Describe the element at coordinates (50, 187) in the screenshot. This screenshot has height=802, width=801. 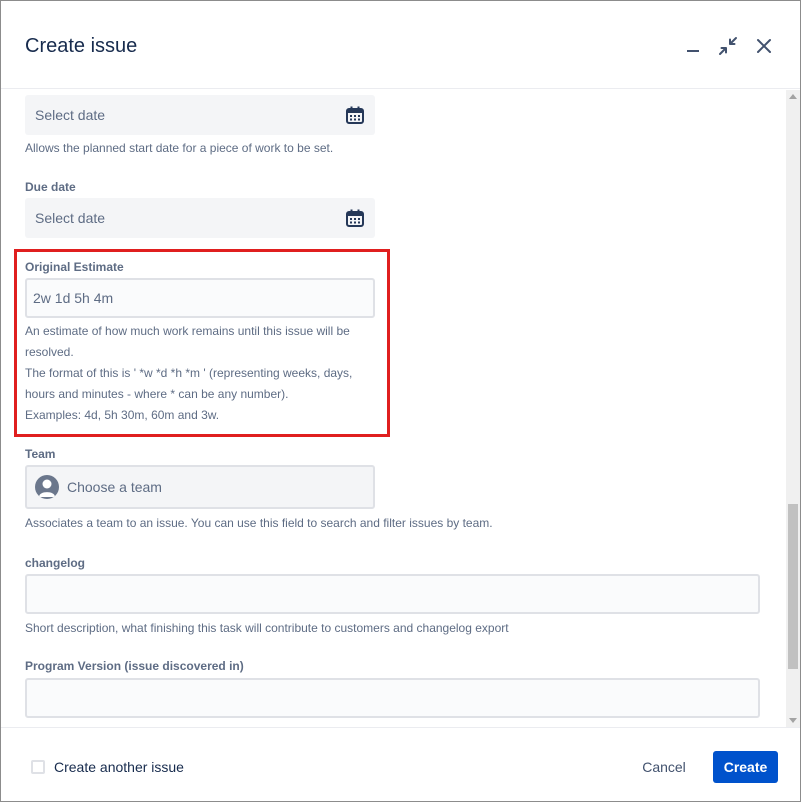
I see `due-date-label: Due date` at that location.